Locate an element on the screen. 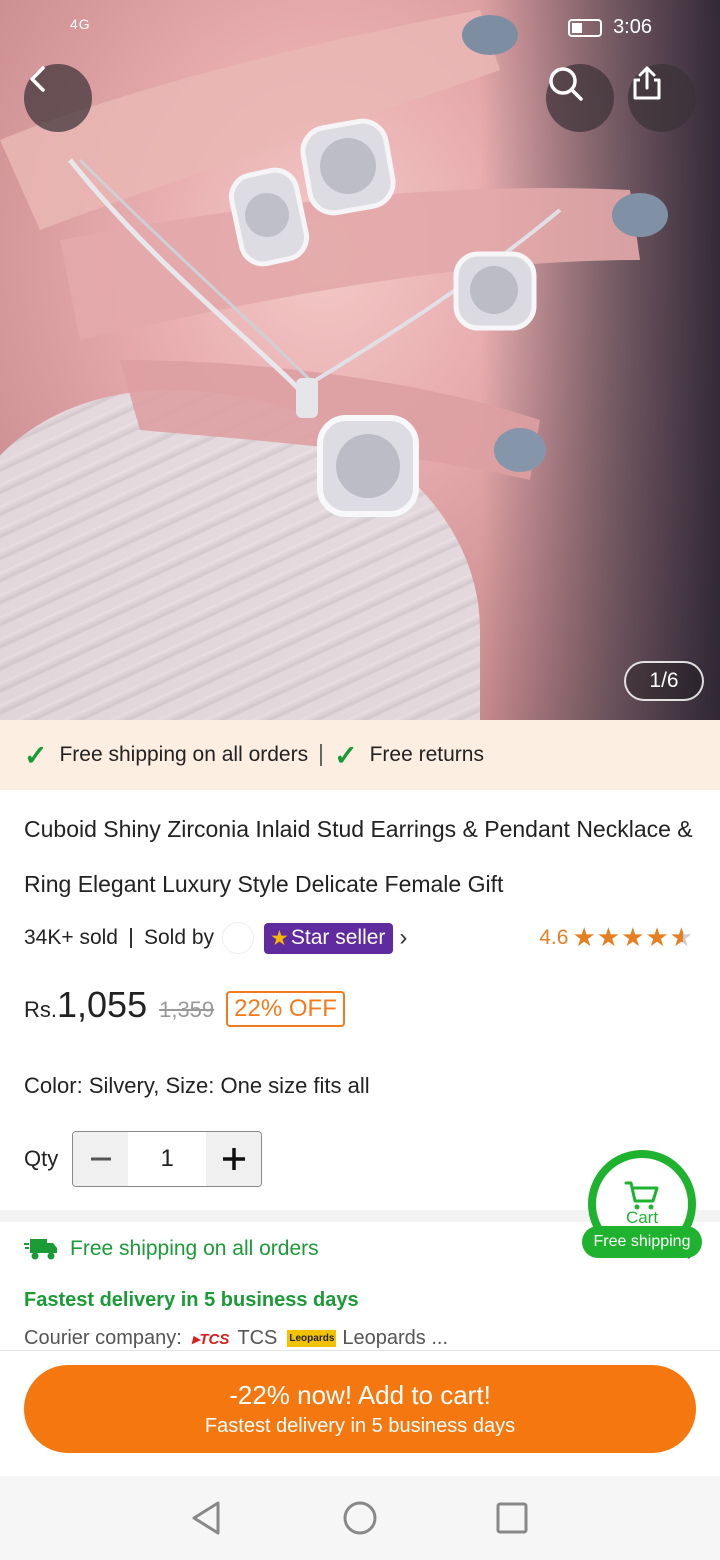 The height and width of the screenshot is (1560, 720). quantity-row: Qty 1 is located at coordinates (143, 1159).